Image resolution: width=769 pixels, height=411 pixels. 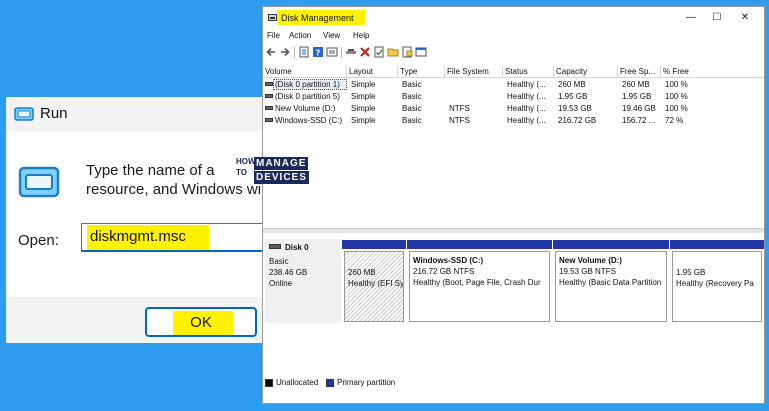 What do you see at coordinates (246, 161) in the screenshot?
I see `logo-how: HOW` at bounding box center [246, 161].